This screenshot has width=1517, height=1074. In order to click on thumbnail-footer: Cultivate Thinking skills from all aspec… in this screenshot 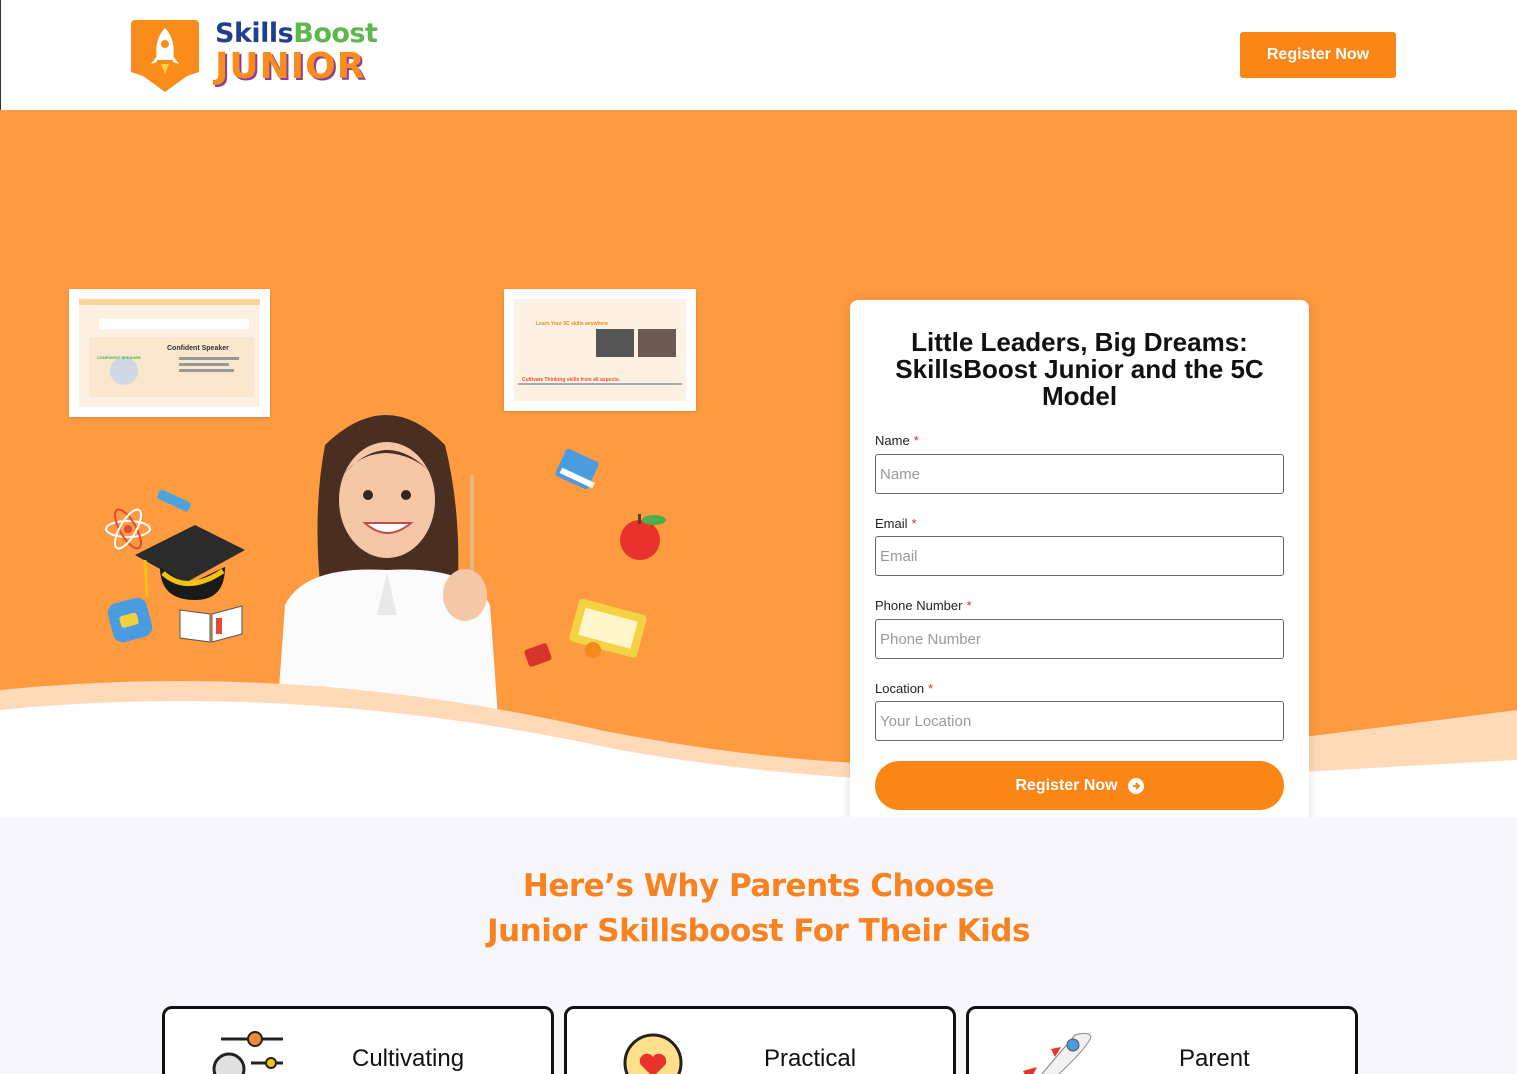, I will do `click(571, 380)`.